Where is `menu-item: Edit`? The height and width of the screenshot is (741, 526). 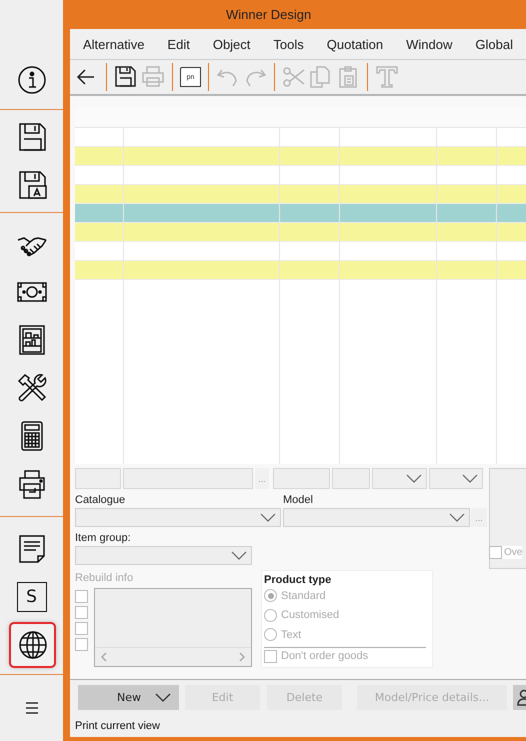
menu-item: Edit is located at coordinates (178, 44).